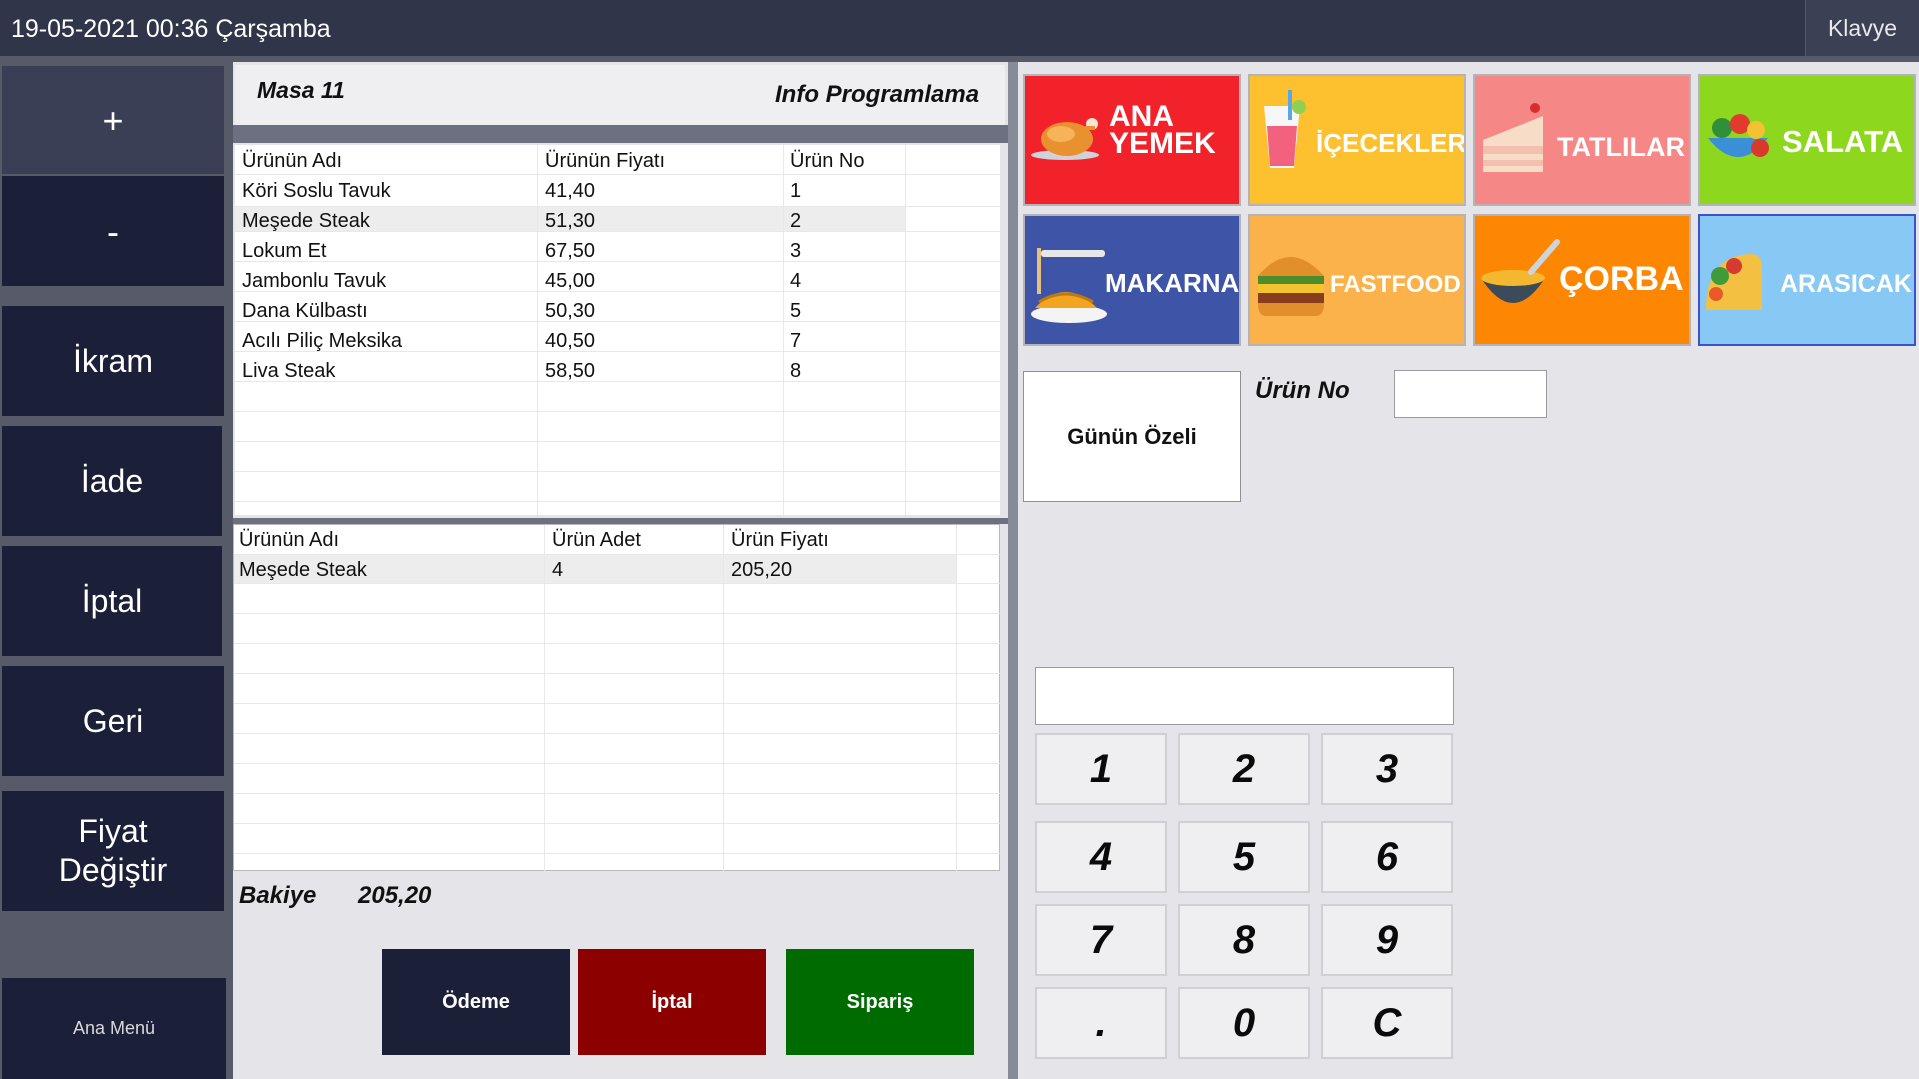 The image size is (1919, 1079). What do you see at coordinates (305, 311) in the screenshot?
I see `product-name-cell: Dana Külbastı` at bounding box center [305, 311].